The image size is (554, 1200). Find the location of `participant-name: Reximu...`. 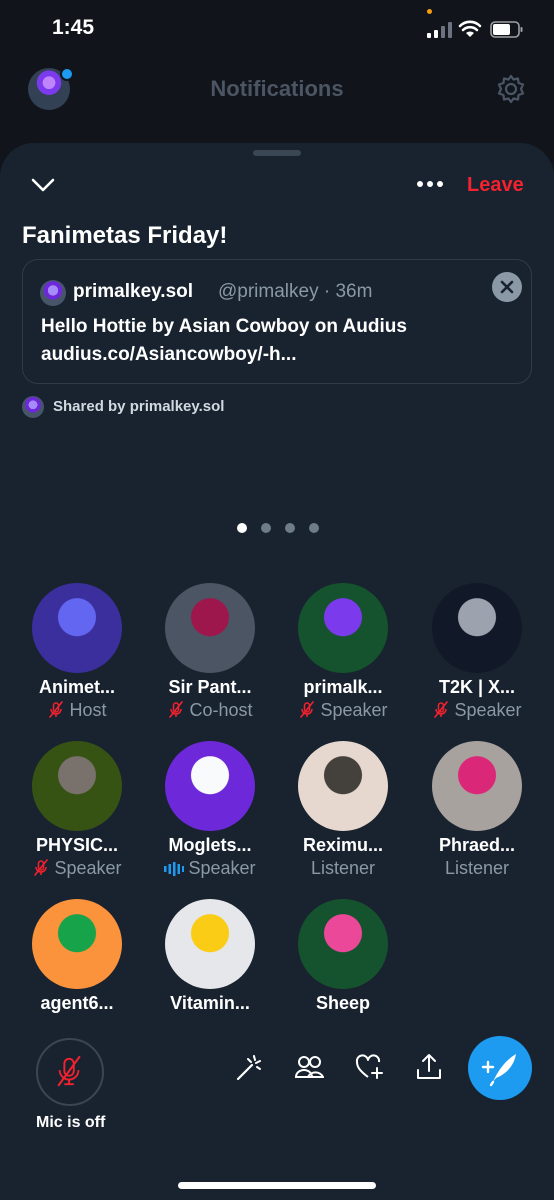

participant-name: Reximu... is located at coordinates (343, 845).